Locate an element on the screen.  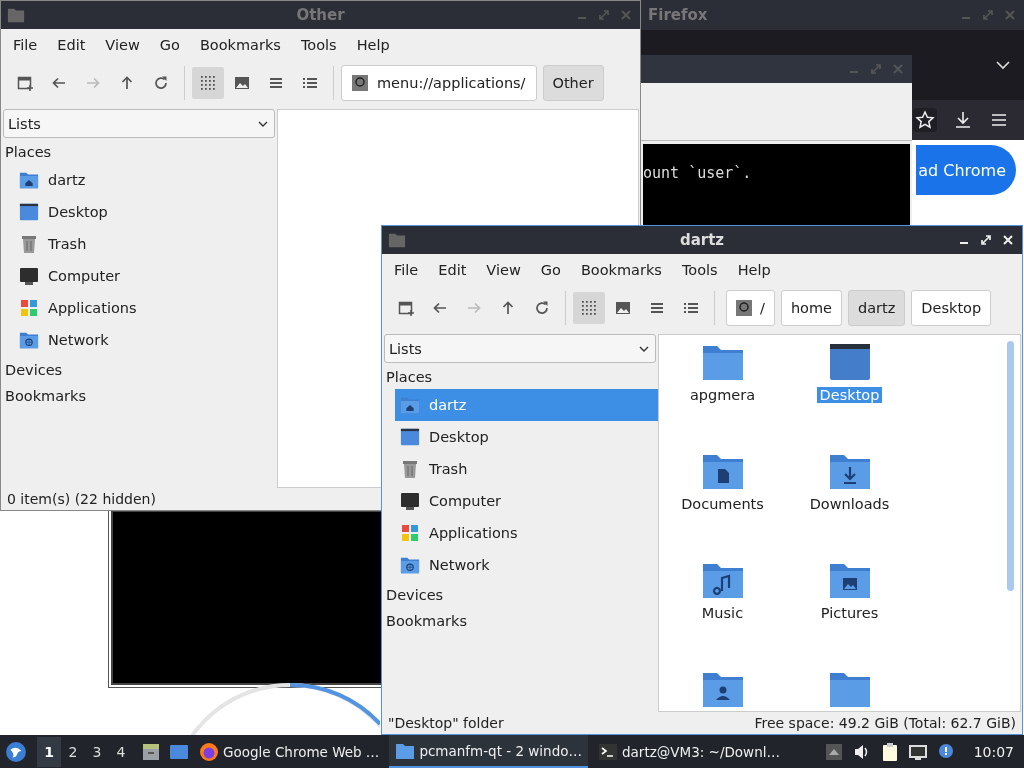
window-title: dartz is located at coordinates (702, 240).